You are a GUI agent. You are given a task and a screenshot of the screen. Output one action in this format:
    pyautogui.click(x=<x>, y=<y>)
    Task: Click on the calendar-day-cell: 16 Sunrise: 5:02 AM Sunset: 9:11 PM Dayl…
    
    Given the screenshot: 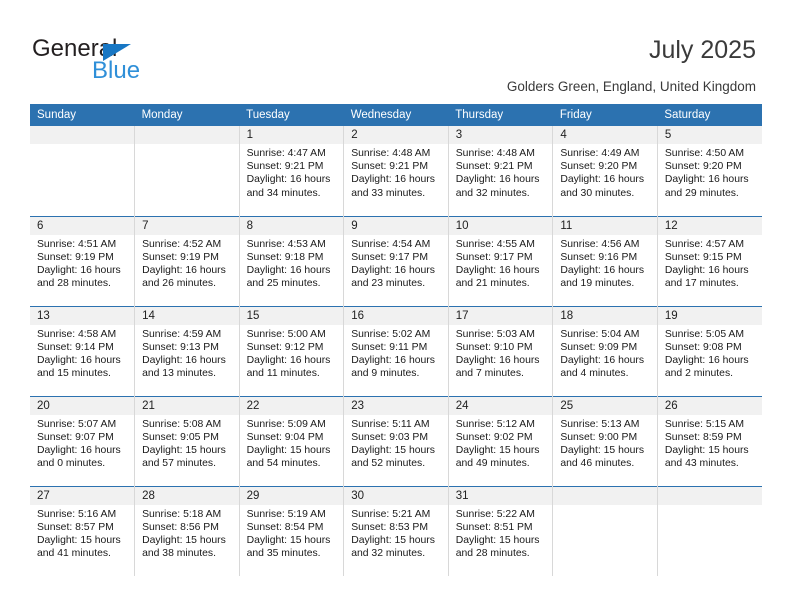 What is the action you would take?
    pyautogui.click(x=396, y=350)
    